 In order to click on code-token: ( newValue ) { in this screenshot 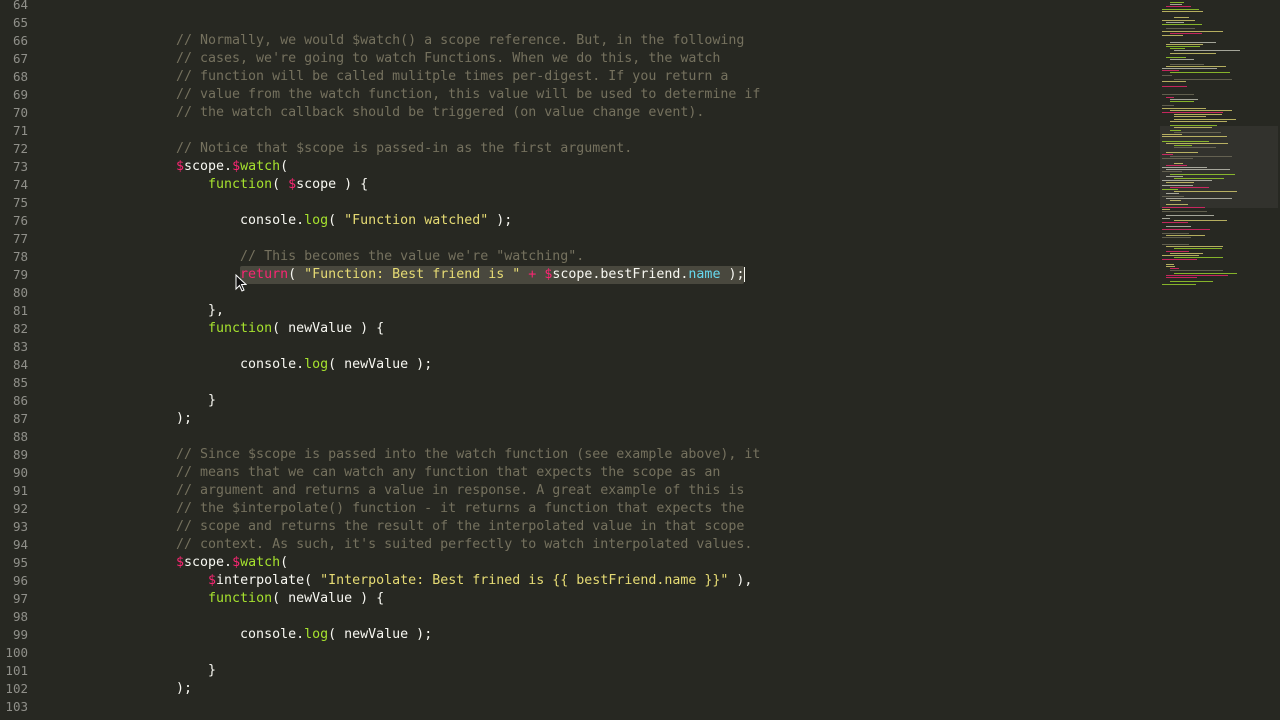, I will do `click(328, 598)`.